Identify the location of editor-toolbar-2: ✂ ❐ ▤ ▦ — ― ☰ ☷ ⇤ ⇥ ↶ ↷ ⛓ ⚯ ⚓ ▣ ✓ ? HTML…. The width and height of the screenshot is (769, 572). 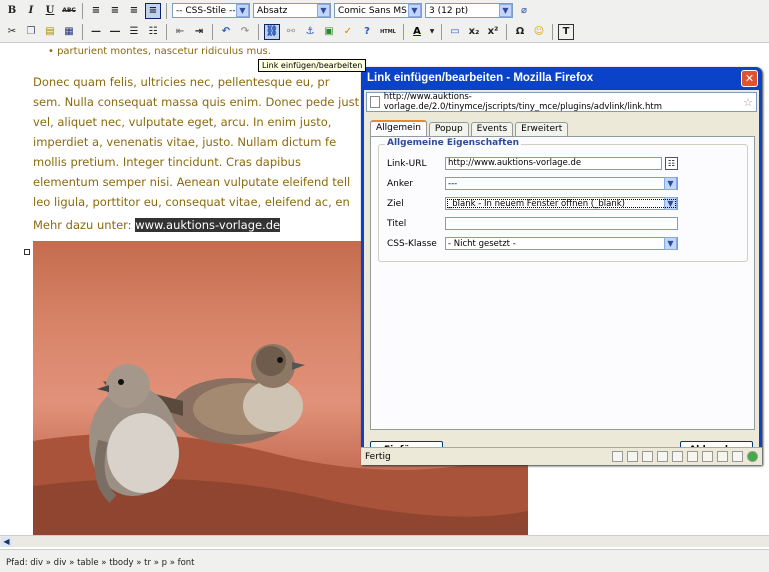
(384, 32).